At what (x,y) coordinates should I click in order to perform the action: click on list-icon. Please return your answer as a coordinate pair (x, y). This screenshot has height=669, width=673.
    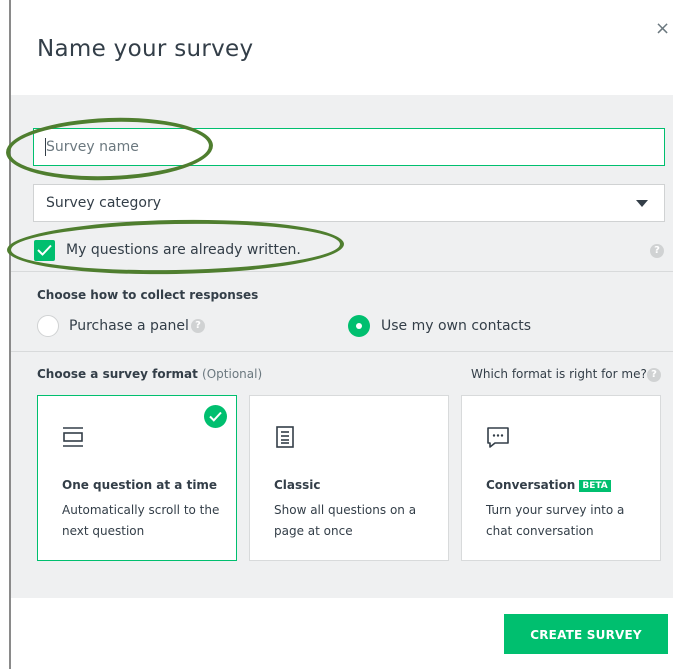
    Looking at the image, I should click on (285, 437).